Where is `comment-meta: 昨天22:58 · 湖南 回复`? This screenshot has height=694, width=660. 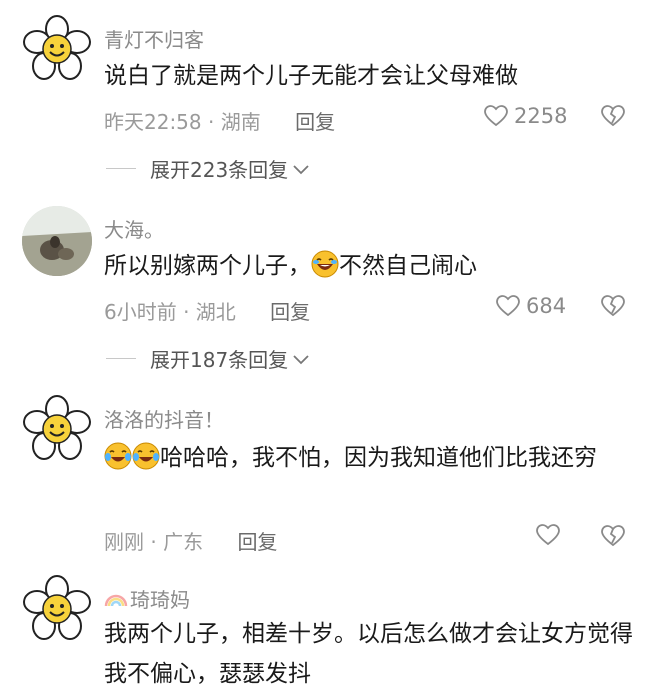
comment-meta: 昨天22:58 · 湖南 回复 is located at coordinates (219, 120).